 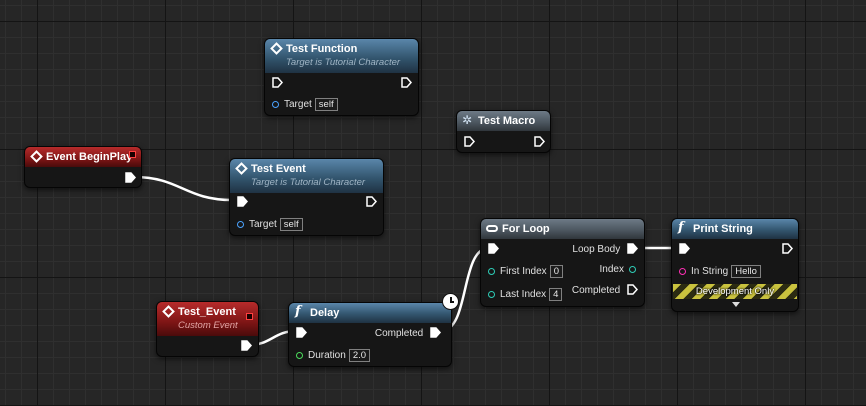 I want to click on custom-event-subtitle: Custom Event, so click(x=208, y=325).